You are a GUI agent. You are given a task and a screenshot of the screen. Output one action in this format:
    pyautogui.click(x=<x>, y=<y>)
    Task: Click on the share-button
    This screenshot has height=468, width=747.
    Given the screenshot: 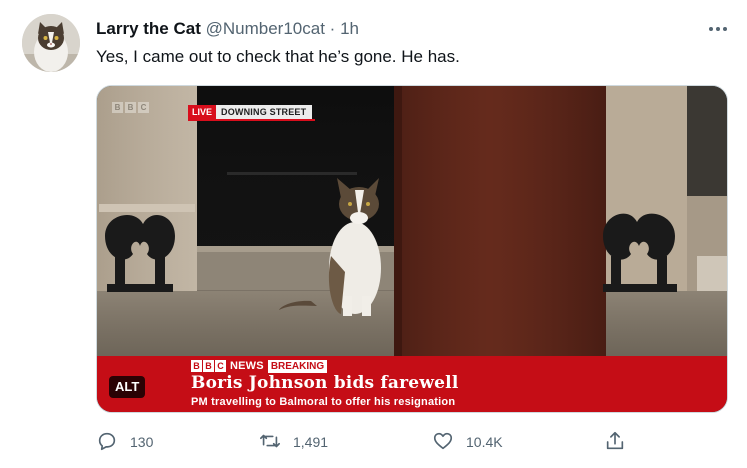 What is the action you would take?
    pyautogui.click(x=615, y=442)
    